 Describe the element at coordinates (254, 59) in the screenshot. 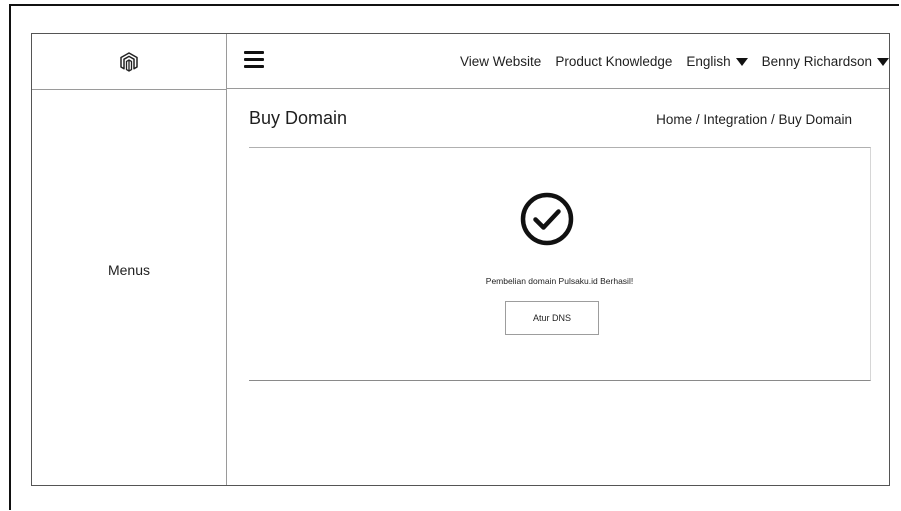

I see `hamburger-menu-icon` at that location.